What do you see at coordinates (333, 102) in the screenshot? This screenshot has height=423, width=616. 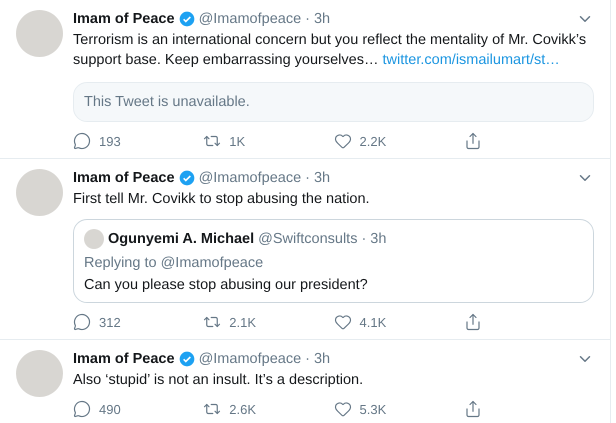 I see `unavailable-notice: This Tweet is unavailable.` at bounding box center [333, 102].